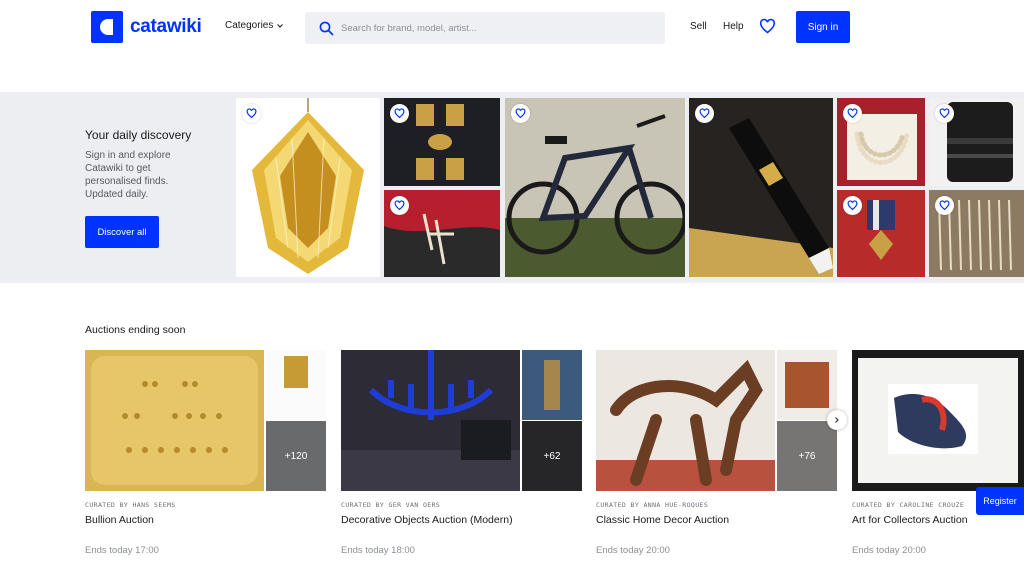 This screenshot has height=561, width=1024. What do you see at coordinates (119, 520) in the screenshot?
I see `auction-name: Bullion Auction` at bounding box center [119, 520].